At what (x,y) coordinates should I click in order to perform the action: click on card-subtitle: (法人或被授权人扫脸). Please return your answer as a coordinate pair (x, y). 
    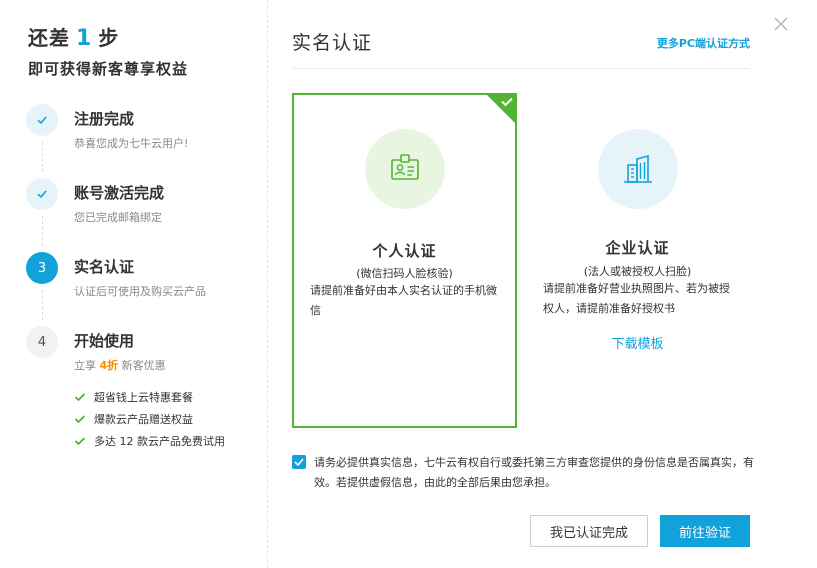
    Looking at the image, I should click on (637, 271).